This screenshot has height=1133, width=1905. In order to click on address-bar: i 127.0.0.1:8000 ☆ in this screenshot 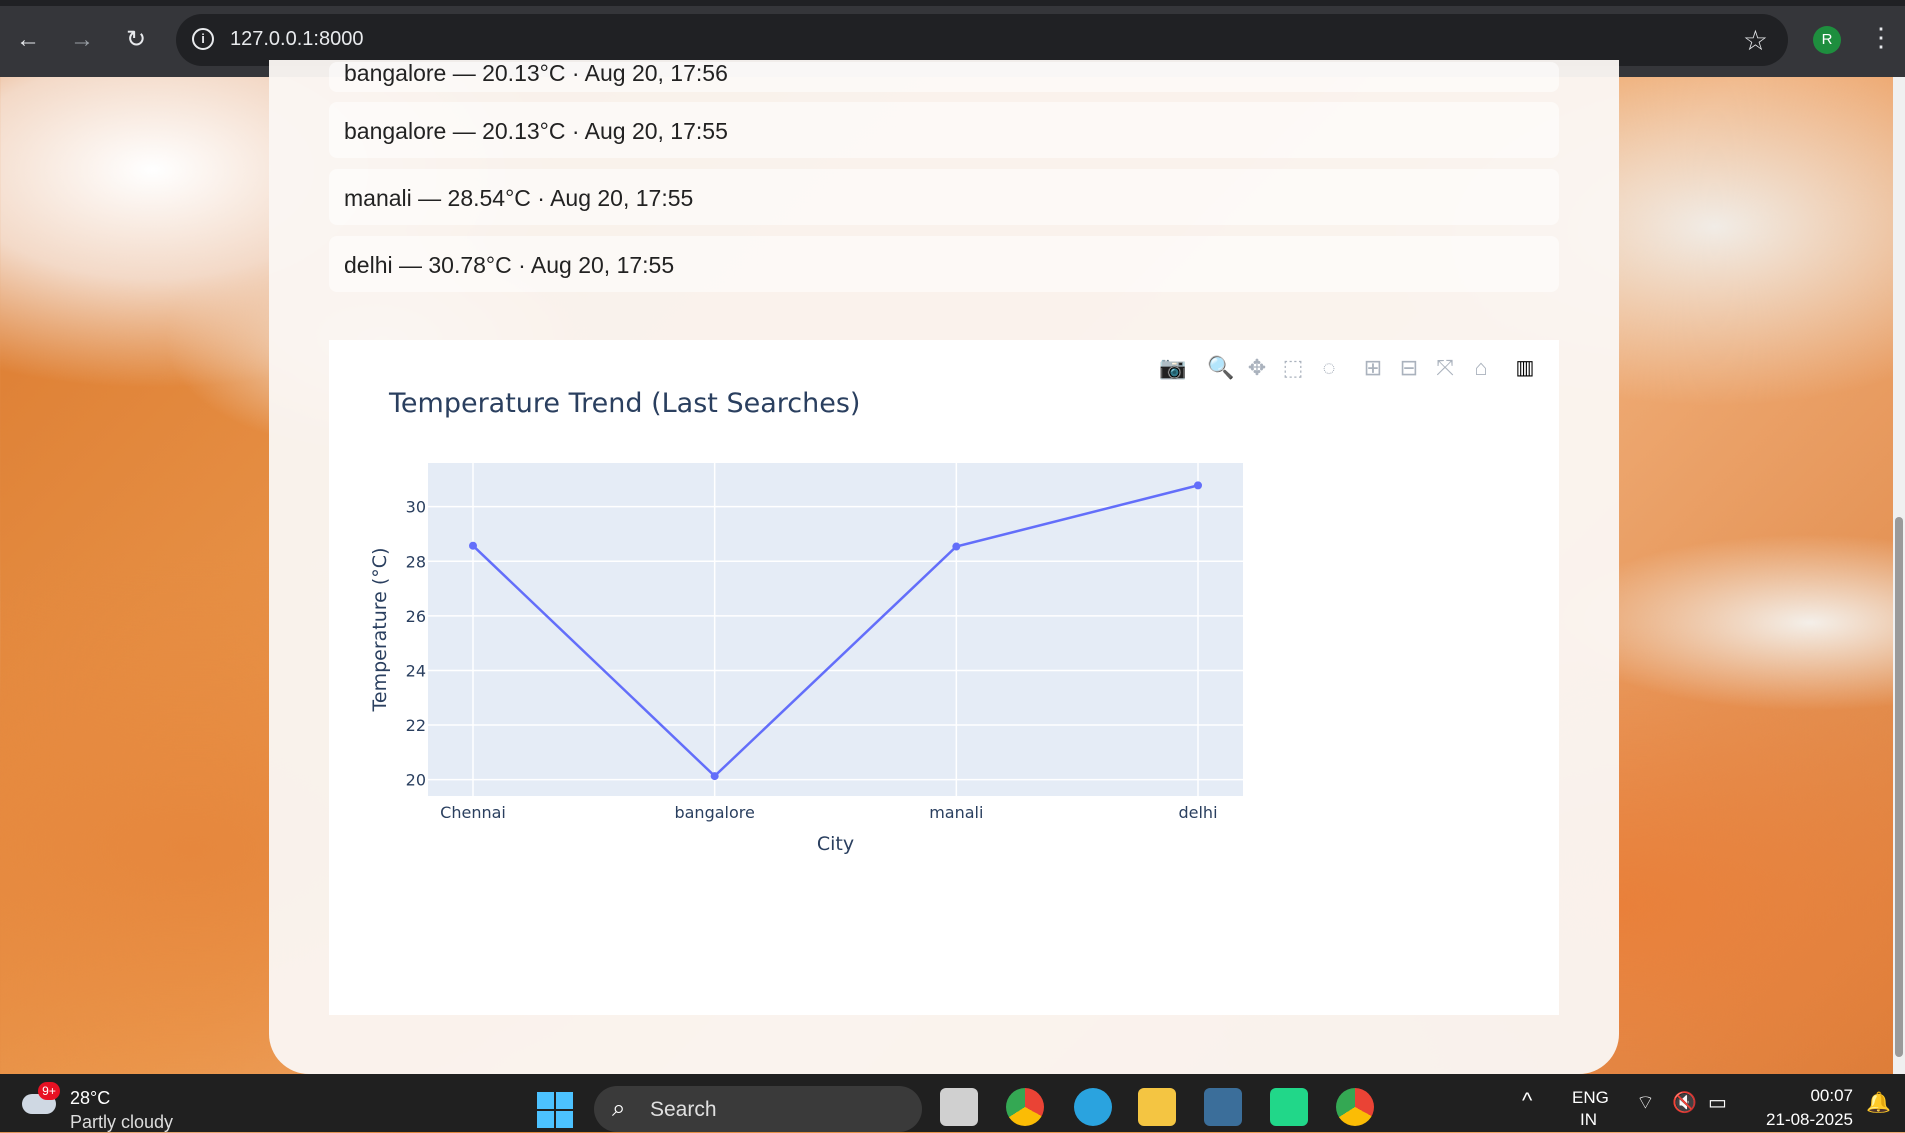, I will do `click(982, 40)`.